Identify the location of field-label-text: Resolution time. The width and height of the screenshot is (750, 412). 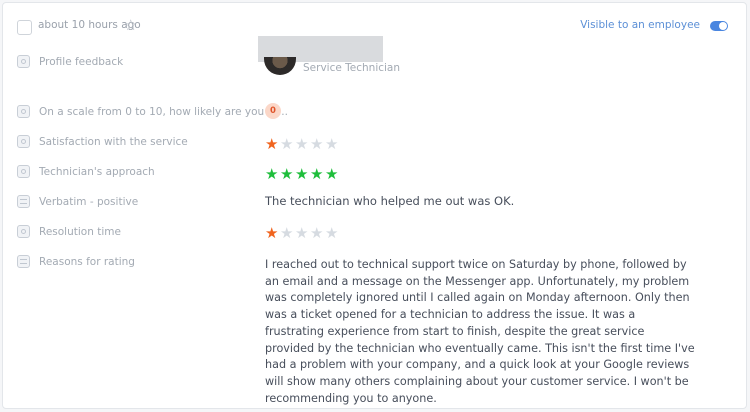
(80, 231).